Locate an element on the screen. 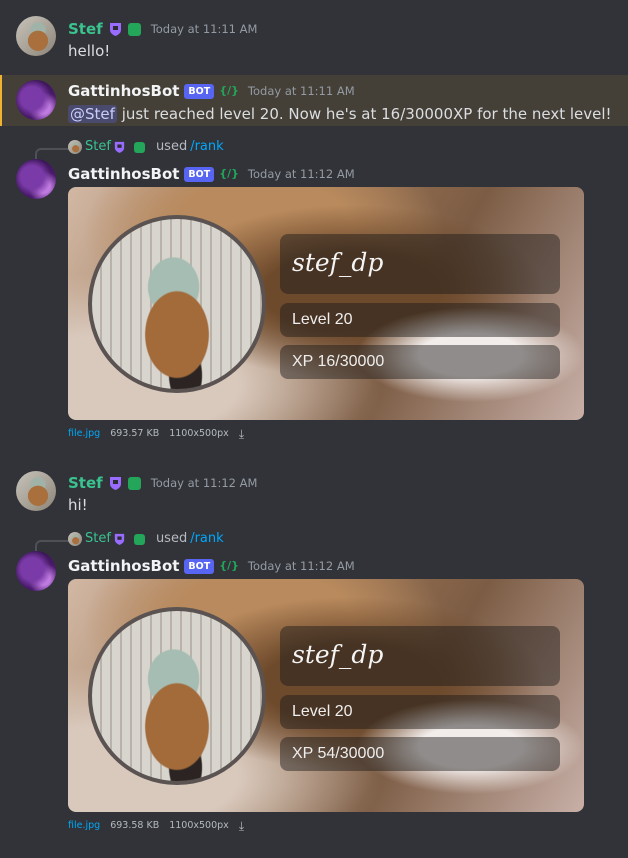 This screenshot has height=858, width=628. message-header: Stef Today at 11:11 AM is located at coordinates (162, 29).